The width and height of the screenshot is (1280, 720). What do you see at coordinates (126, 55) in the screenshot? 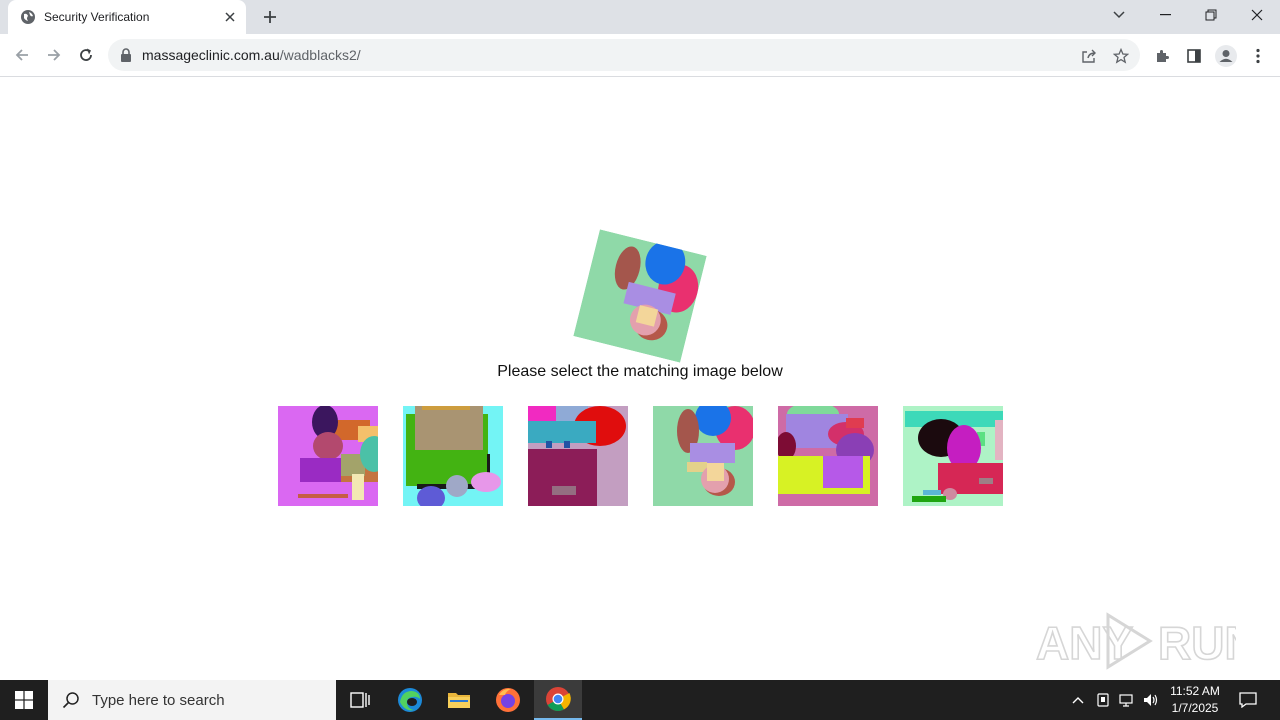
I see `lock-icon` at bounding box center [126, 55].